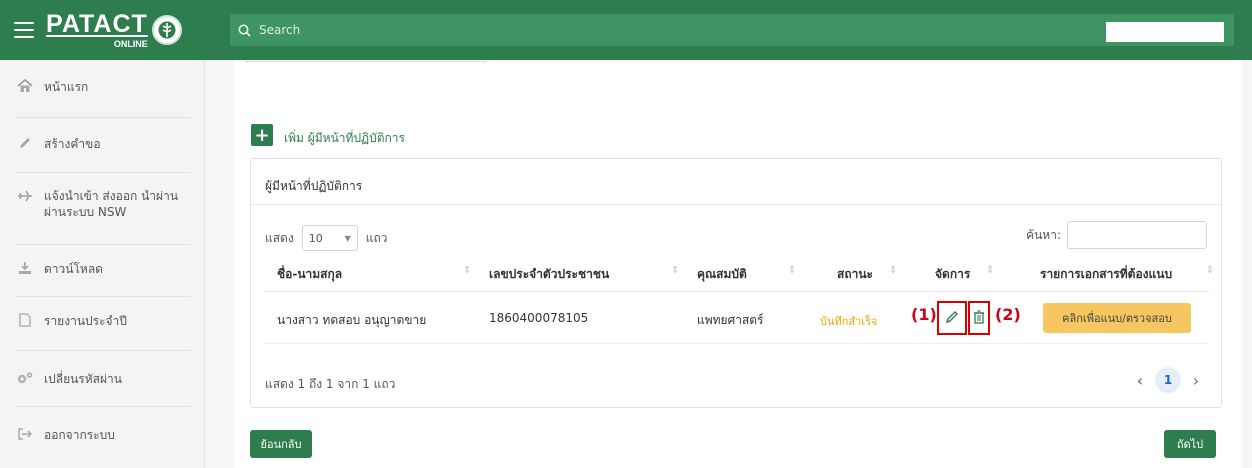 The height and width of the screenshot is (468, 1252). Describe the element at coordinates (329, 238) in the screenshot. I see `page-length-select: 10 ▼` at that location.